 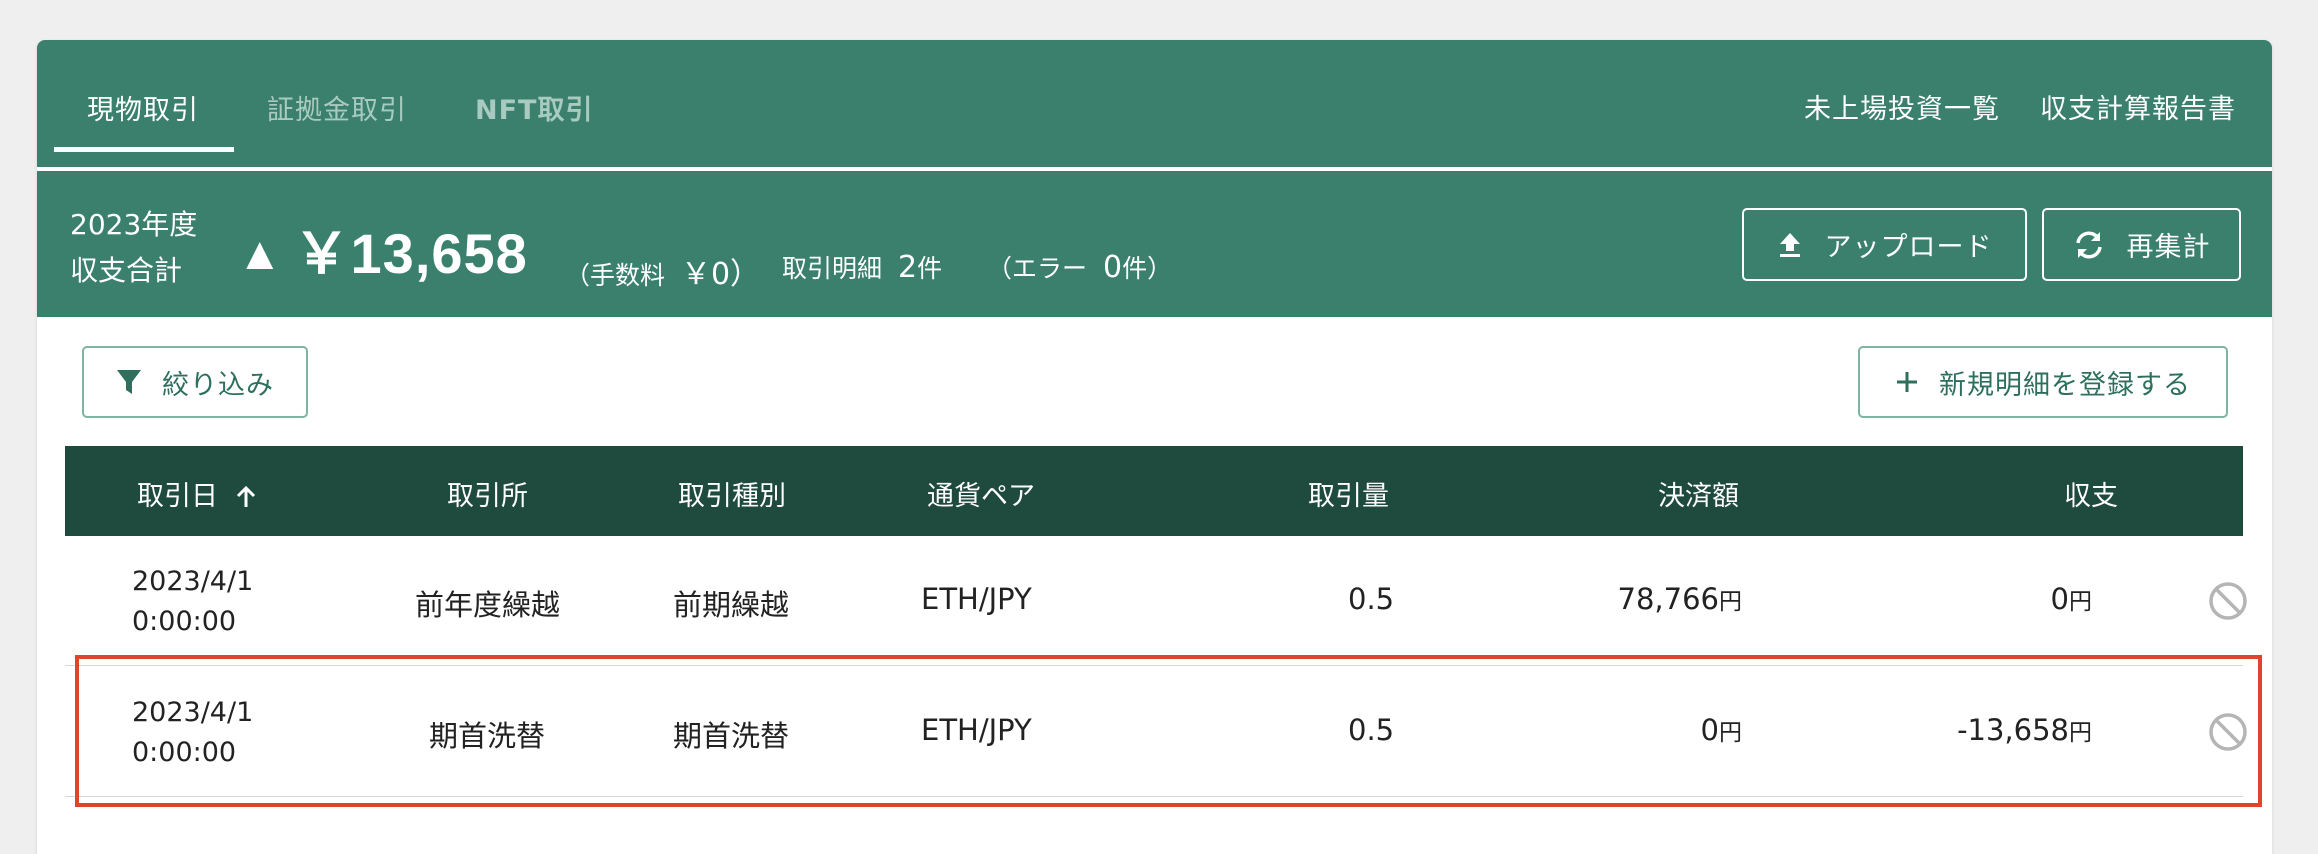 What do you see at coordinates (245, 496) in the screenshot?
I see `arrow-up-icon` at bounding box center [245, 496].